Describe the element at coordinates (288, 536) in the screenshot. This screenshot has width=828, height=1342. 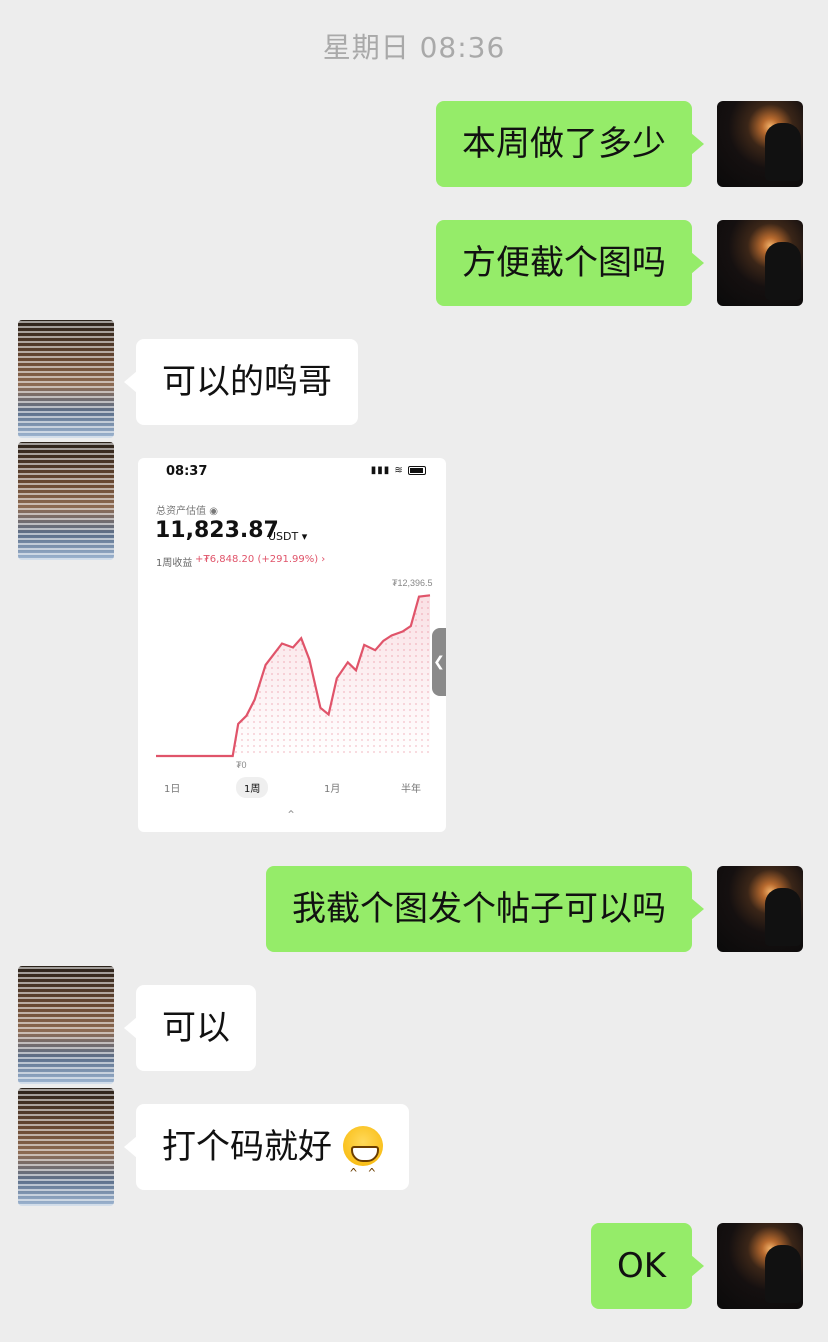
I see `asset-unit: USDT ▾` at that location.